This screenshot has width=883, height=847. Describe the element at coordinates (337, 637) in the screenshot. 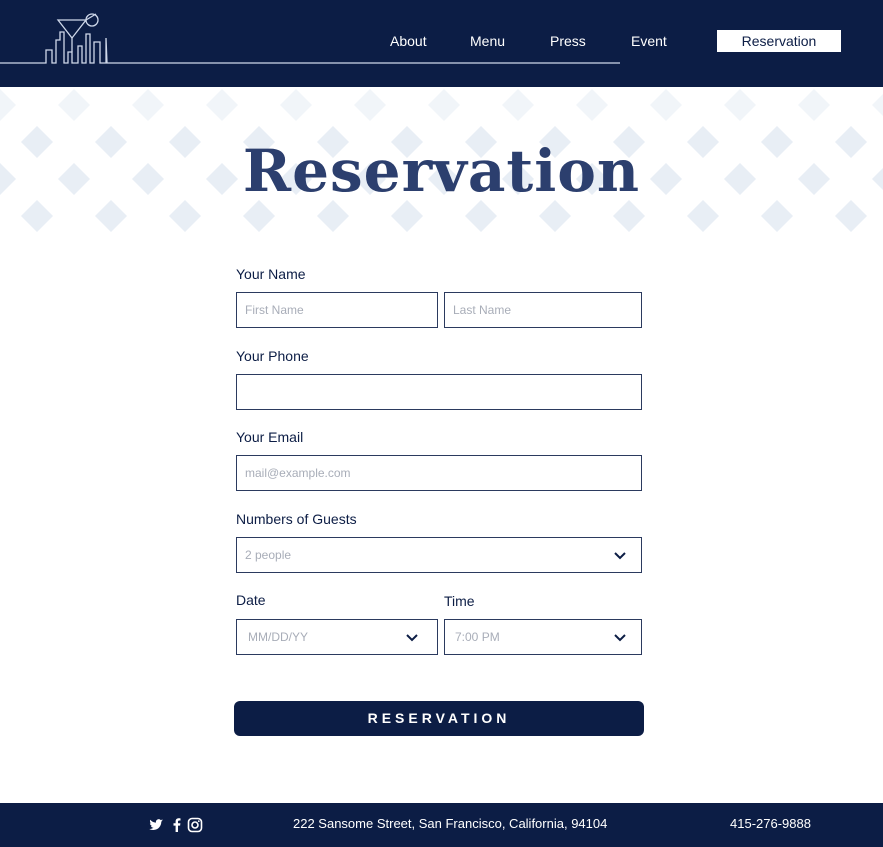

I see `date-select: MM/DD/YY` at that location.